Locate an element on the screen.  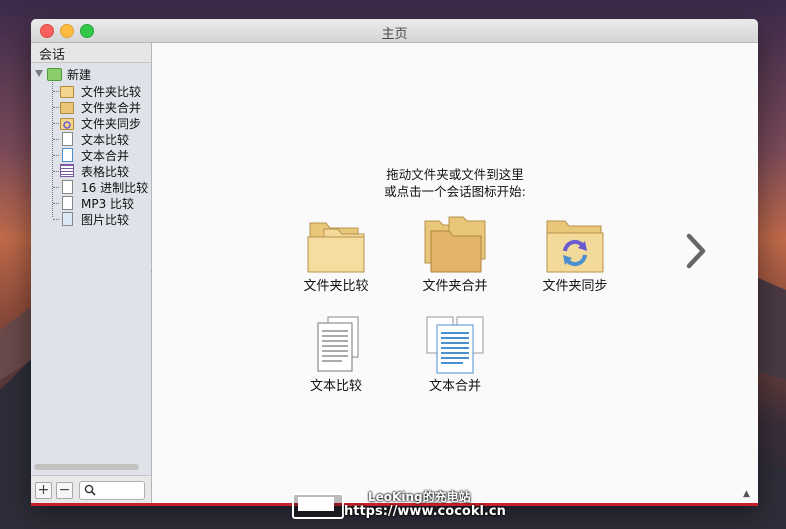
watermark-line1: LeoKing的充电站 is located at coordinates (419, 497).